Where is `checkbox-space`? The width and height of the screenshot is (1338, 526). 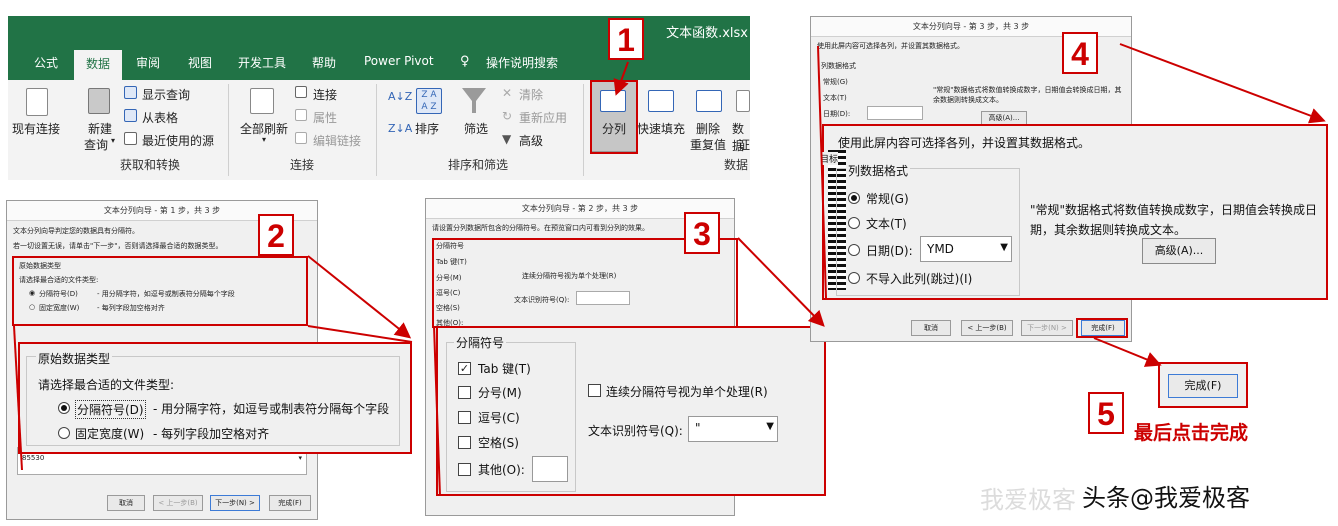
checkbox-space is located at coordinates (464, 442).